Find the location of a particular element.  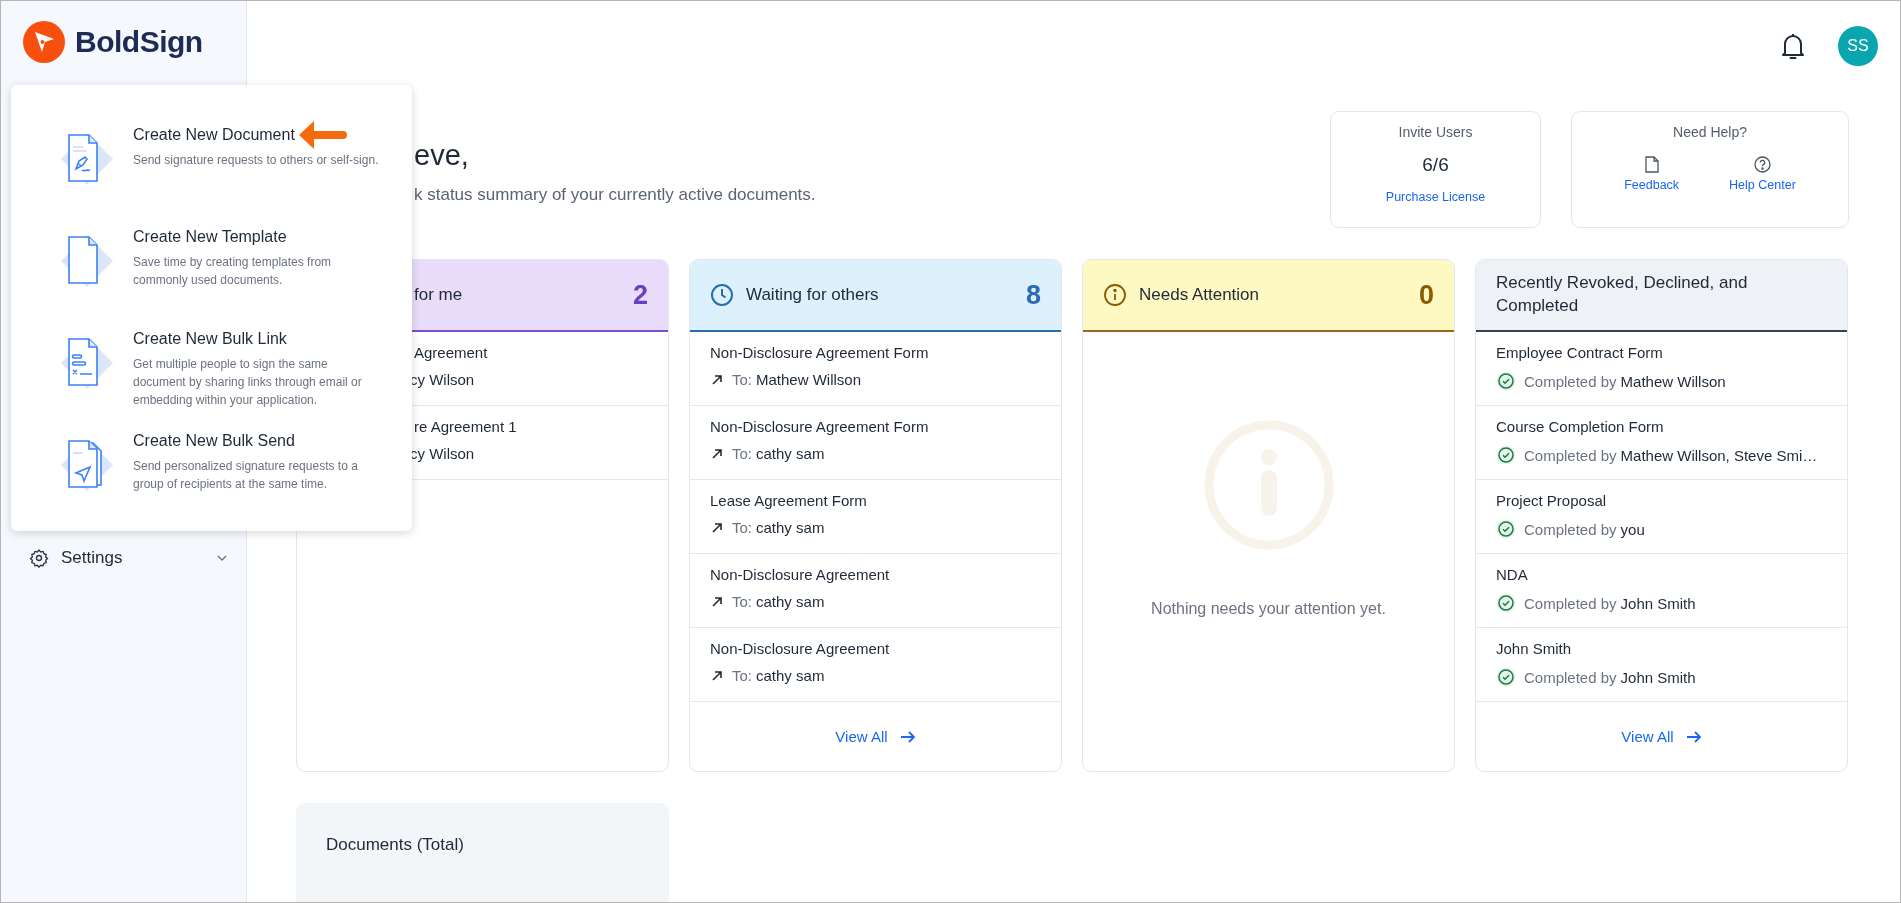

document-row: Non-Disclosure Agreement Form To: Mathew Willson is located at coordinates (875, 369).